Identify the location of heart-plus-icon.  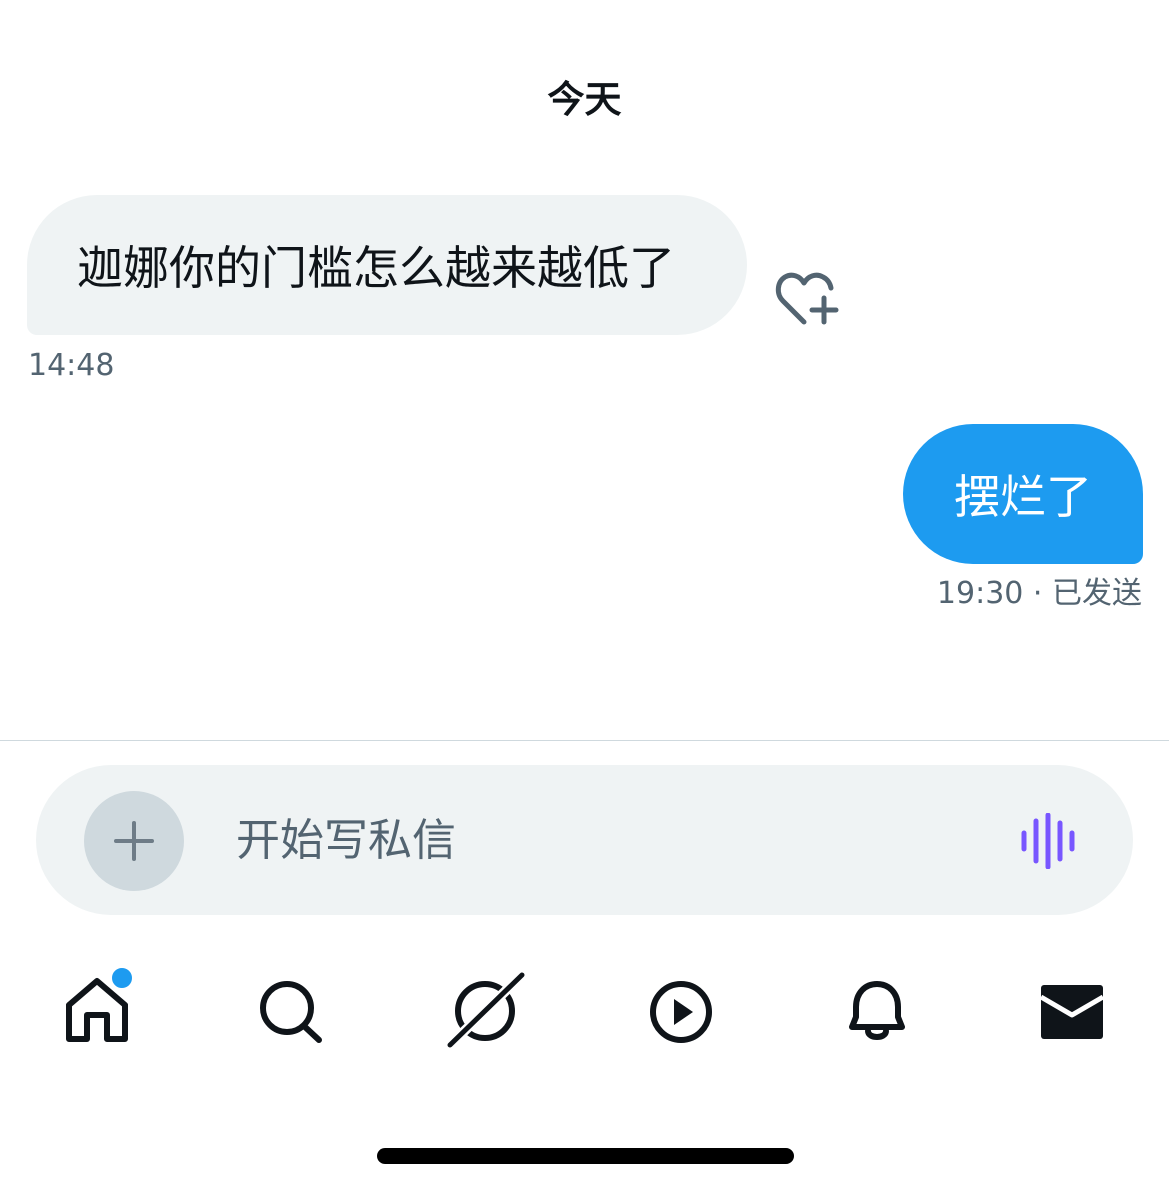
(807, 298).